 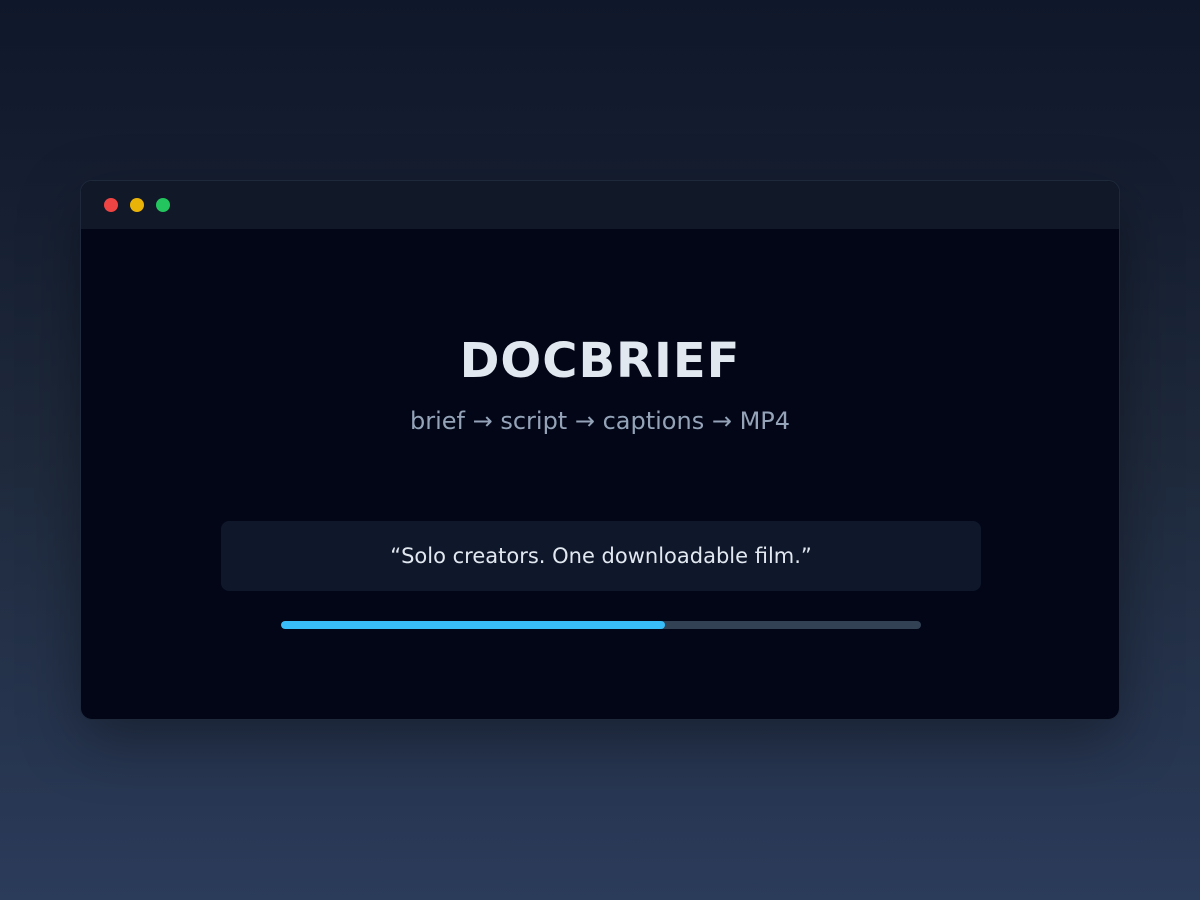 What do you see at coordinates (163, 205) in the screenshot?
I see `maximize-window-button` at bounding box center [163, 205].